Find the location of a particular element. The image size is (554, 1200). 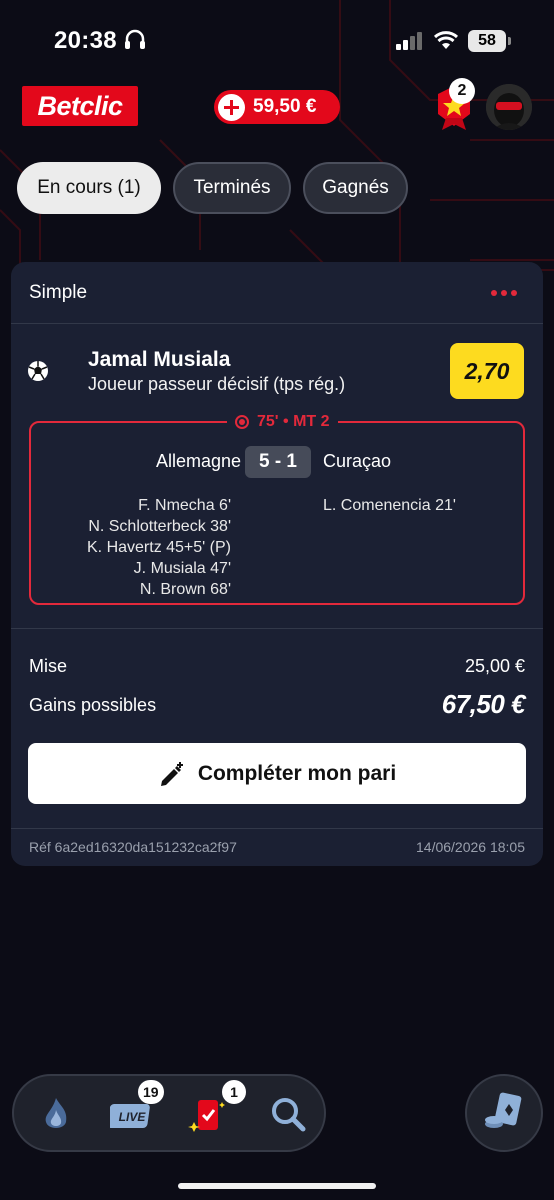

scorer: N. Schlotterbeck 38' is located at coordinates (159, 526).